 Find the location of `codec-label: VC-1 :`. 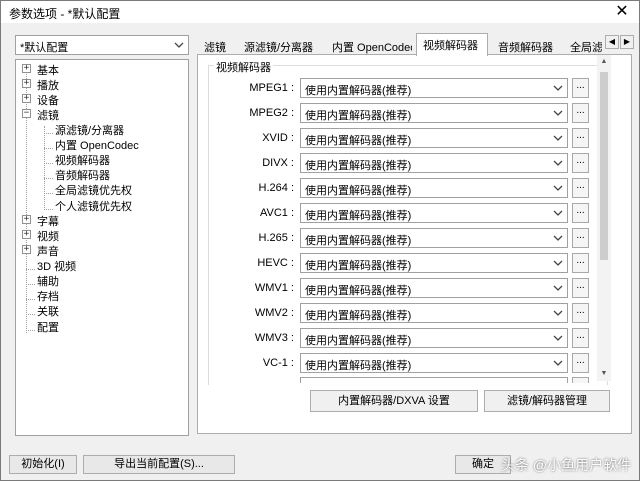

codec-label: VC-1 : is located at coordinates (278, 363).